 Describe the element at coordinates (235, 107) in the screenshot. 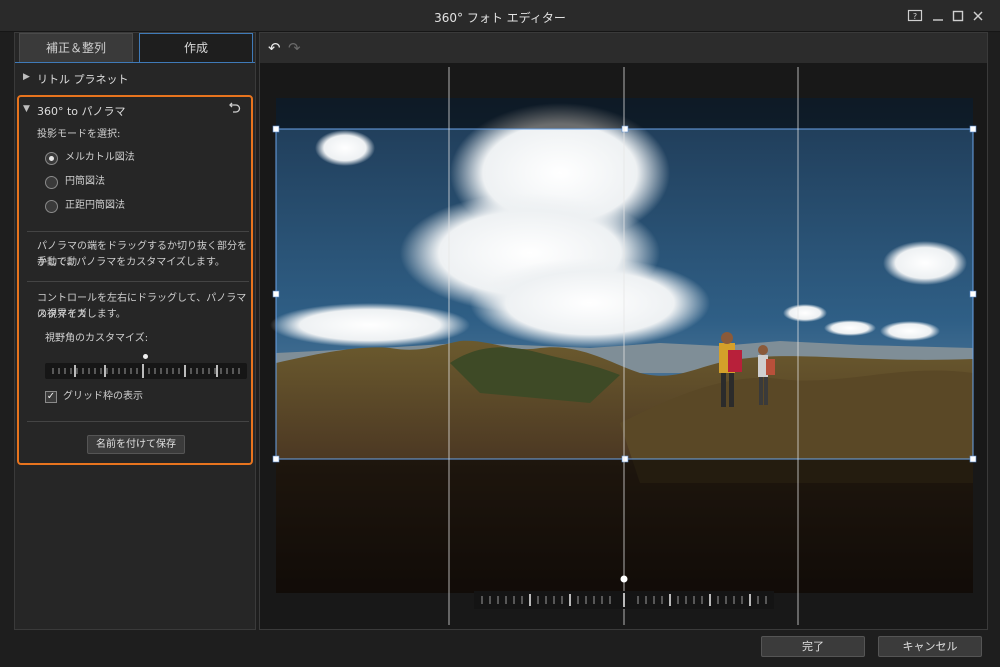

I see `reset-icon` at that location.